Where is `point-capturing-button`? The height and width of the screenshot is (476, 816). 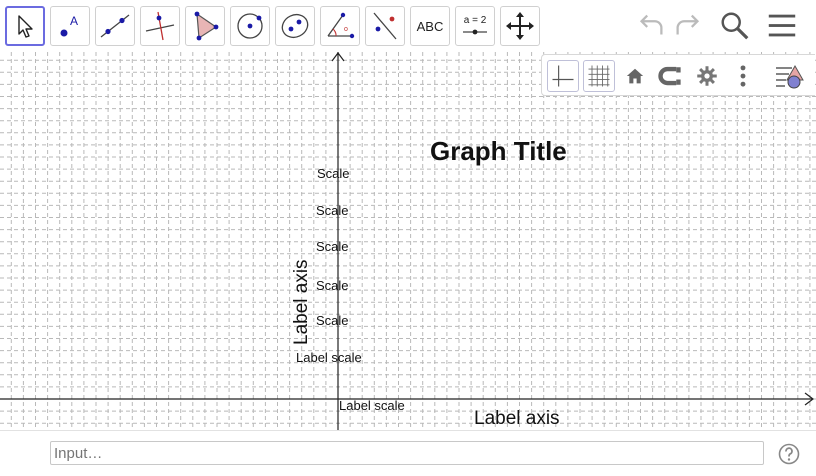 point-capturing-button is located at coordinates (671, 76).